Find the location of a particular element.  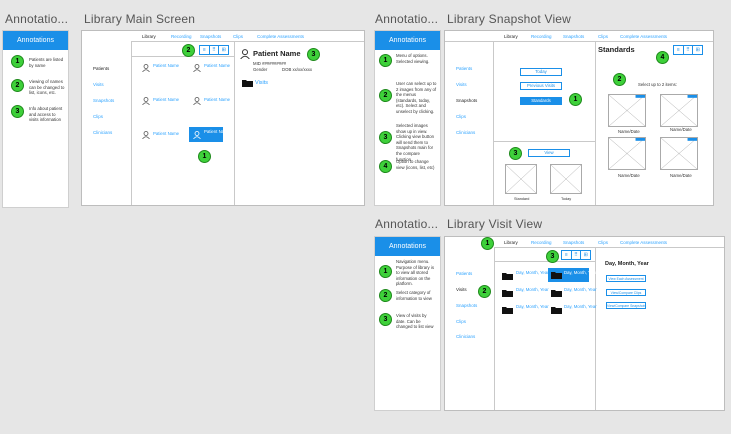

library-snapshot-view-title: Library Snapshot View is located at coordinates (509, 19).